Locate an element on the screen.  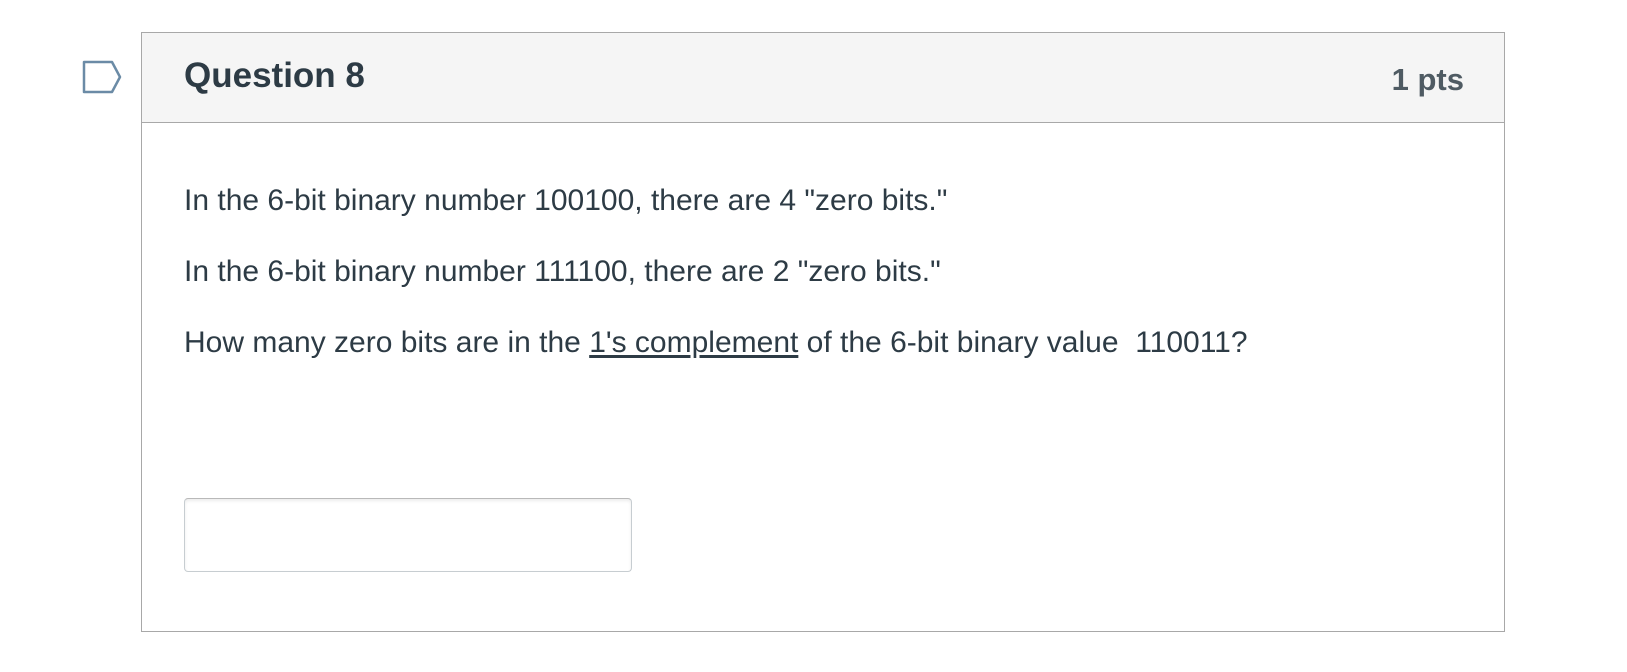
question-title: Question 8 is located at coordinates (274, 75).